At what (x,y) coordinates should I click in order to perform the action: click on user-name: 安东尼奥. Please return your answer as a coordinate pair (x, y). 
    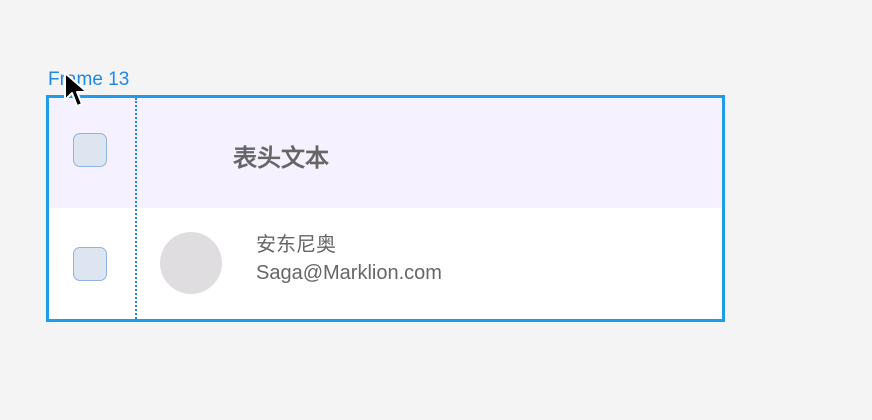
    Looking at the image, I should click on (296, 244).